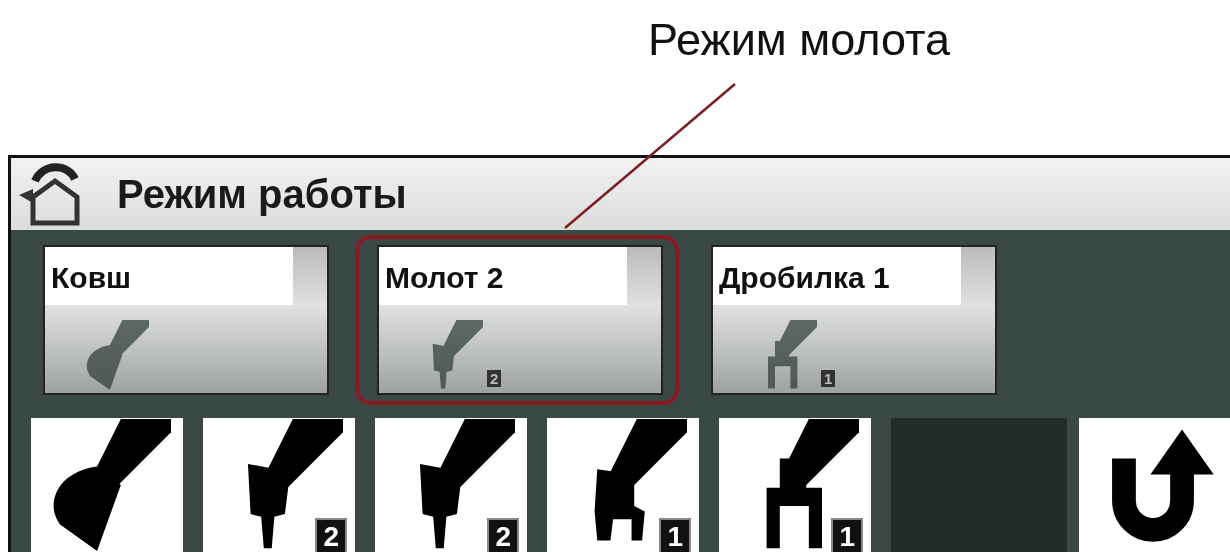  Describe the element at coordinates (1154, 485) in the screenshot. I see `back-button` at that location.